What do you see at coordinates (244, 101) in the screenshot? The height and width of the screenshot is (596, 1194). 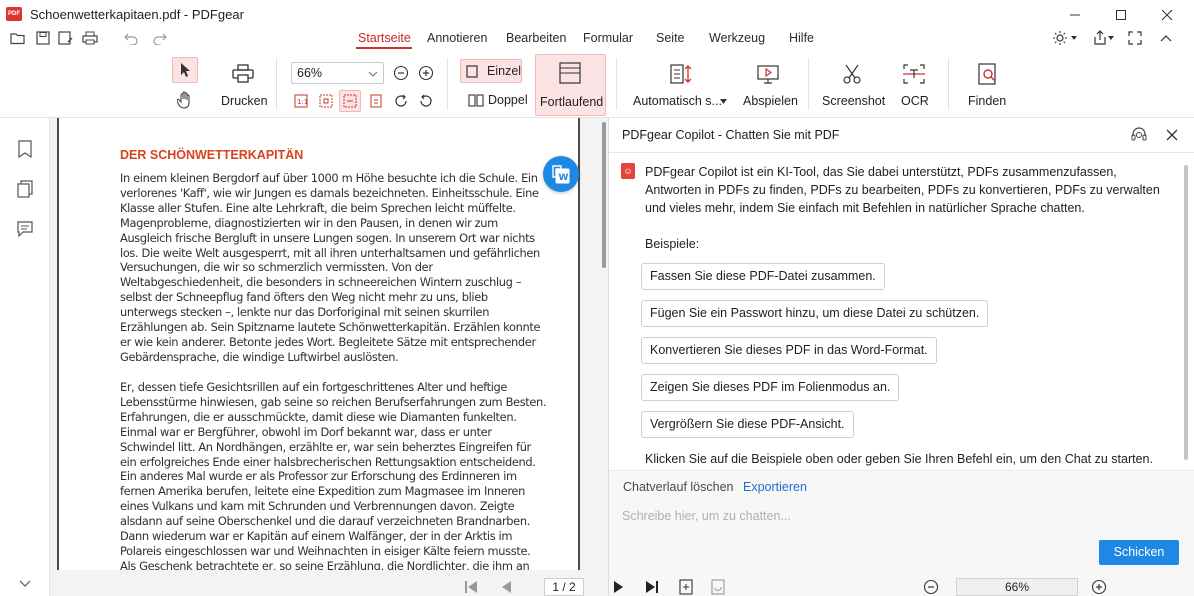 I see `print-button: Drucken` at bounding box center [244, 101].